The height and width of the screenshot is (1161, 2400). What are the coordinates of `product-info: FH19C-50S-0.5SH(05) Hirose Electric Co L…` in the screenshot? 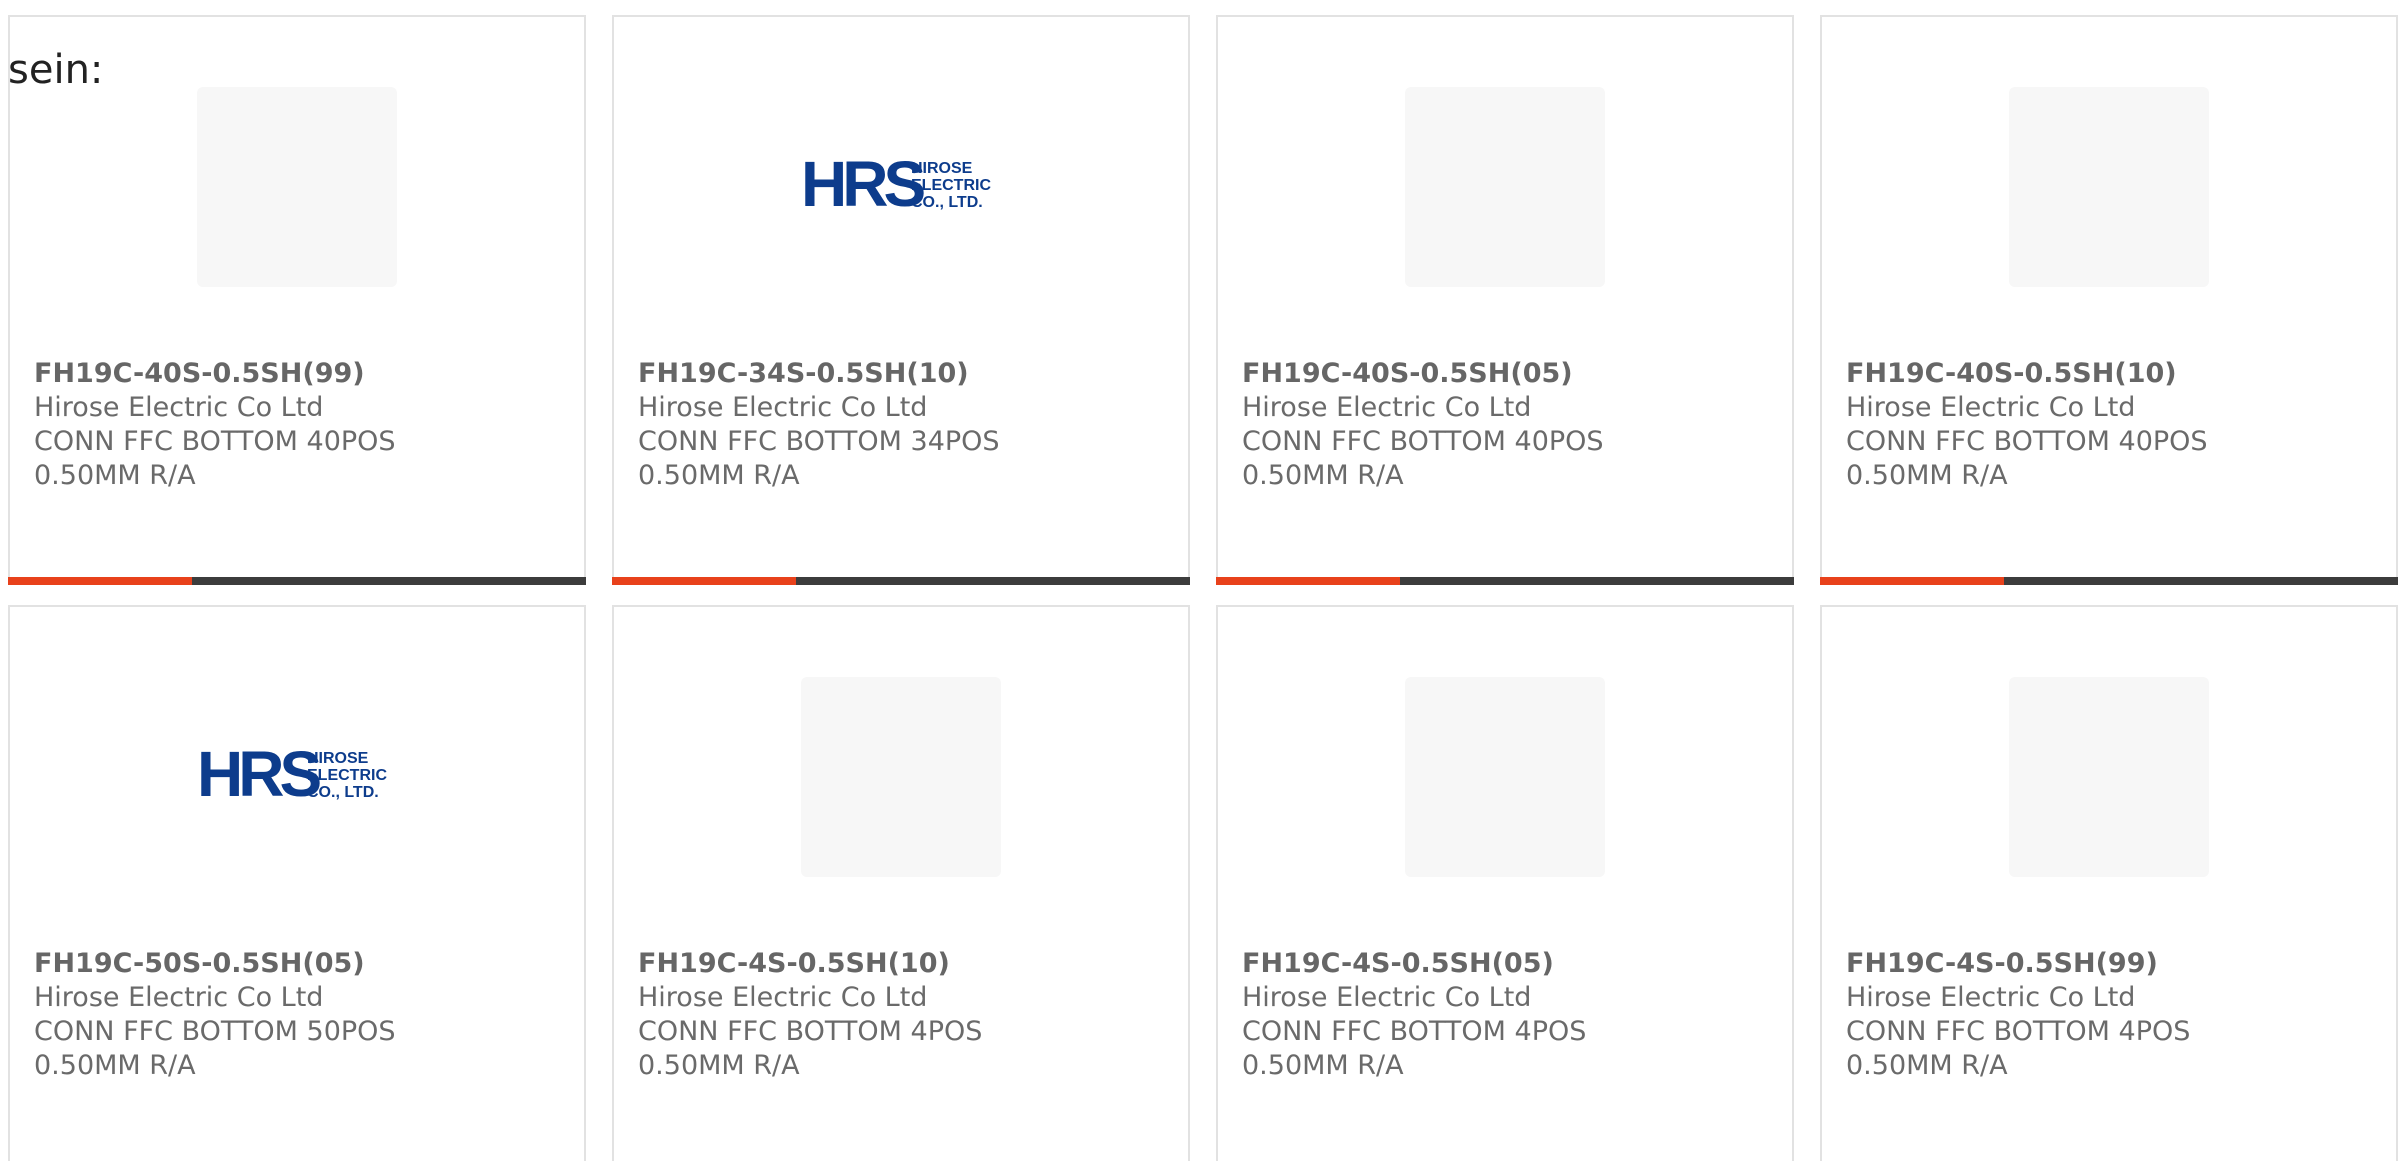 It's located at (215, 1015).